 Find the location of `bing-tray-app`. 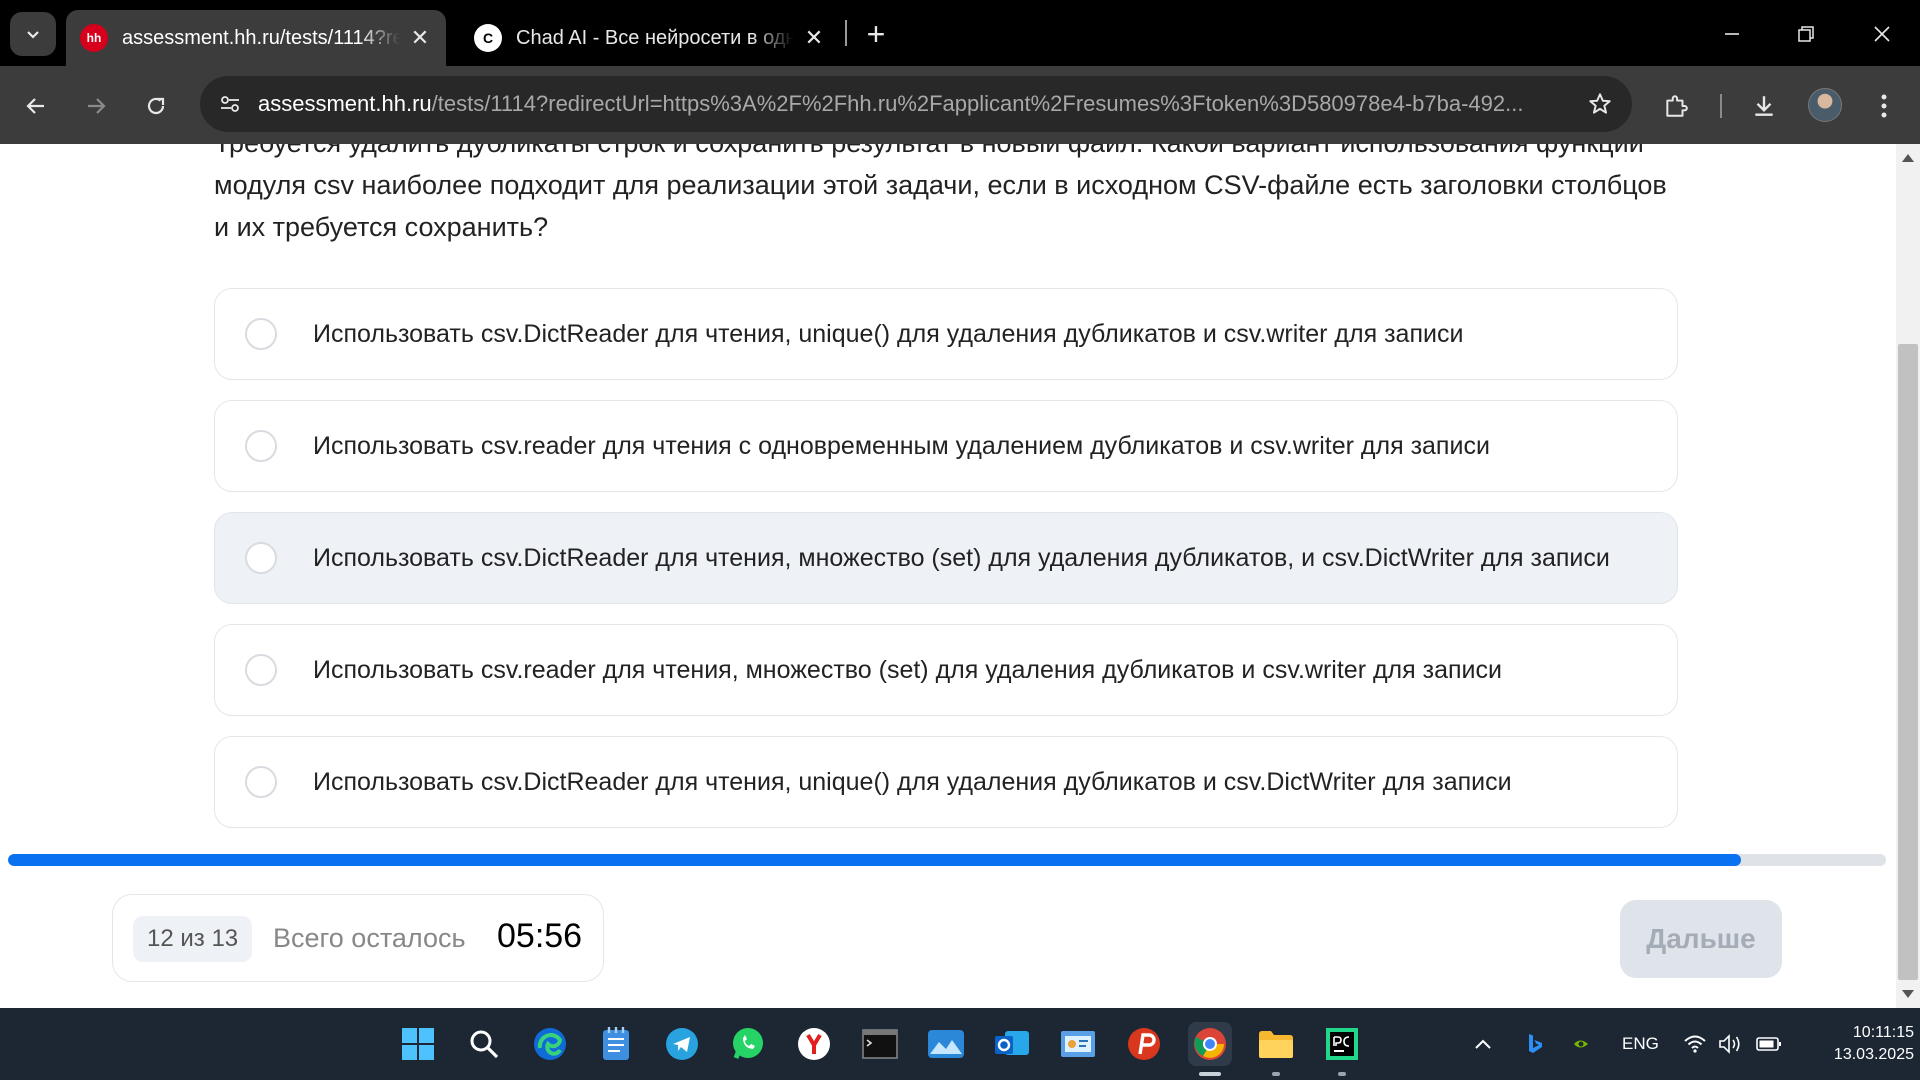

bing-tray-app is located at coordinates (1535, 1044).